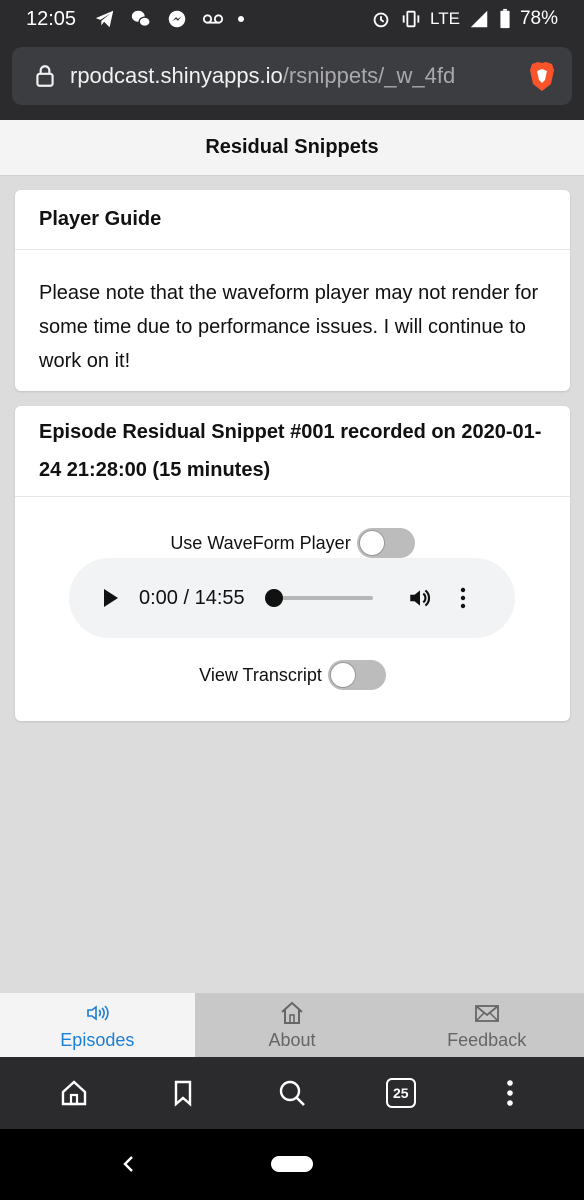  I want to click on seek-handle, so click(273, 598).